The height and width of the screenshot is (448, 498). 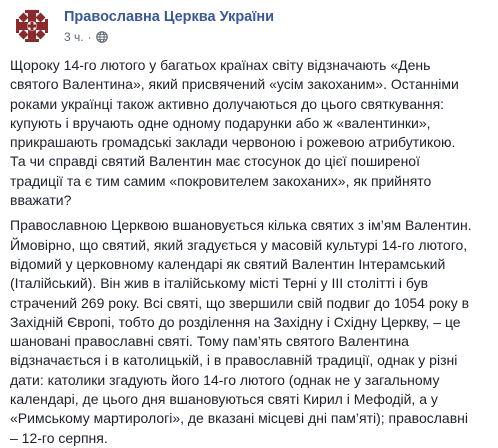 I want to click on post-subline: 3 ч. ·, so click(x=169, y=37).